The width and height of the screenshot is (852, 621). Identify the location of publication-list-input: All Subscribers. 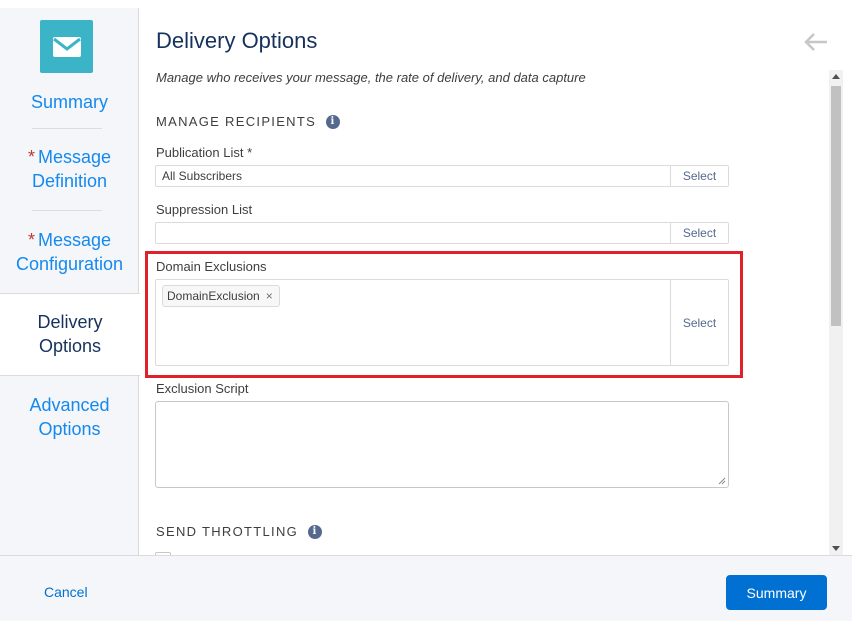
(413, 176).